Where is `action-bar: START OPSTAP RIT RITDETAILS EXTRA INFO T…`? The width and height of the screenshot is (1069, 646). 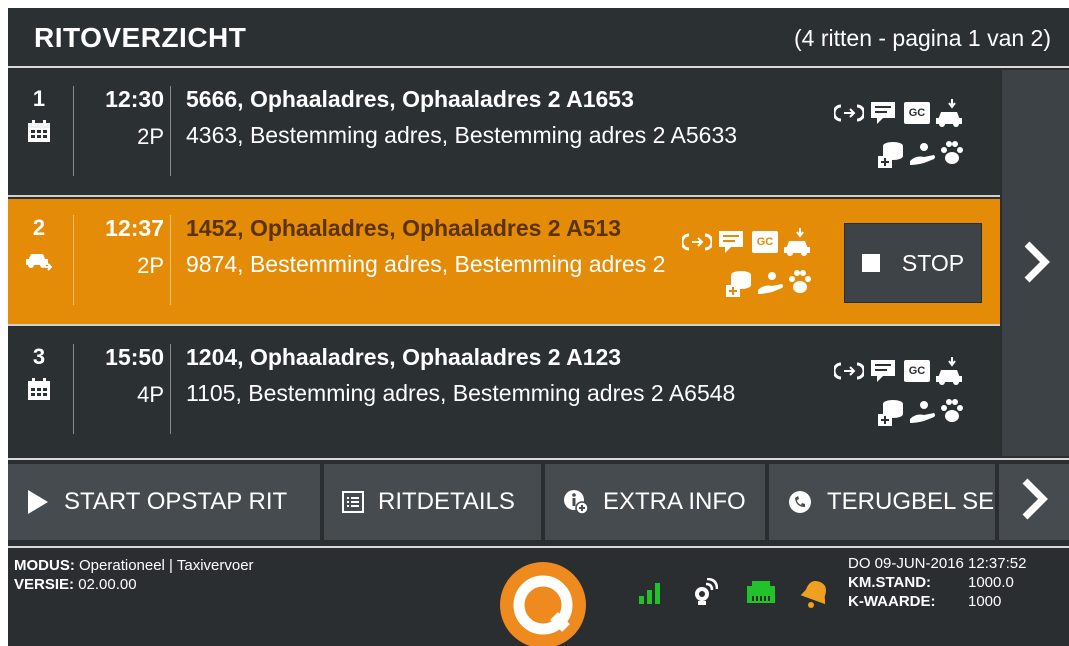
action-bar: START OPSTAP RIT RITDETAILS EXTRA INFO T… is located at coordinates (538, 502).